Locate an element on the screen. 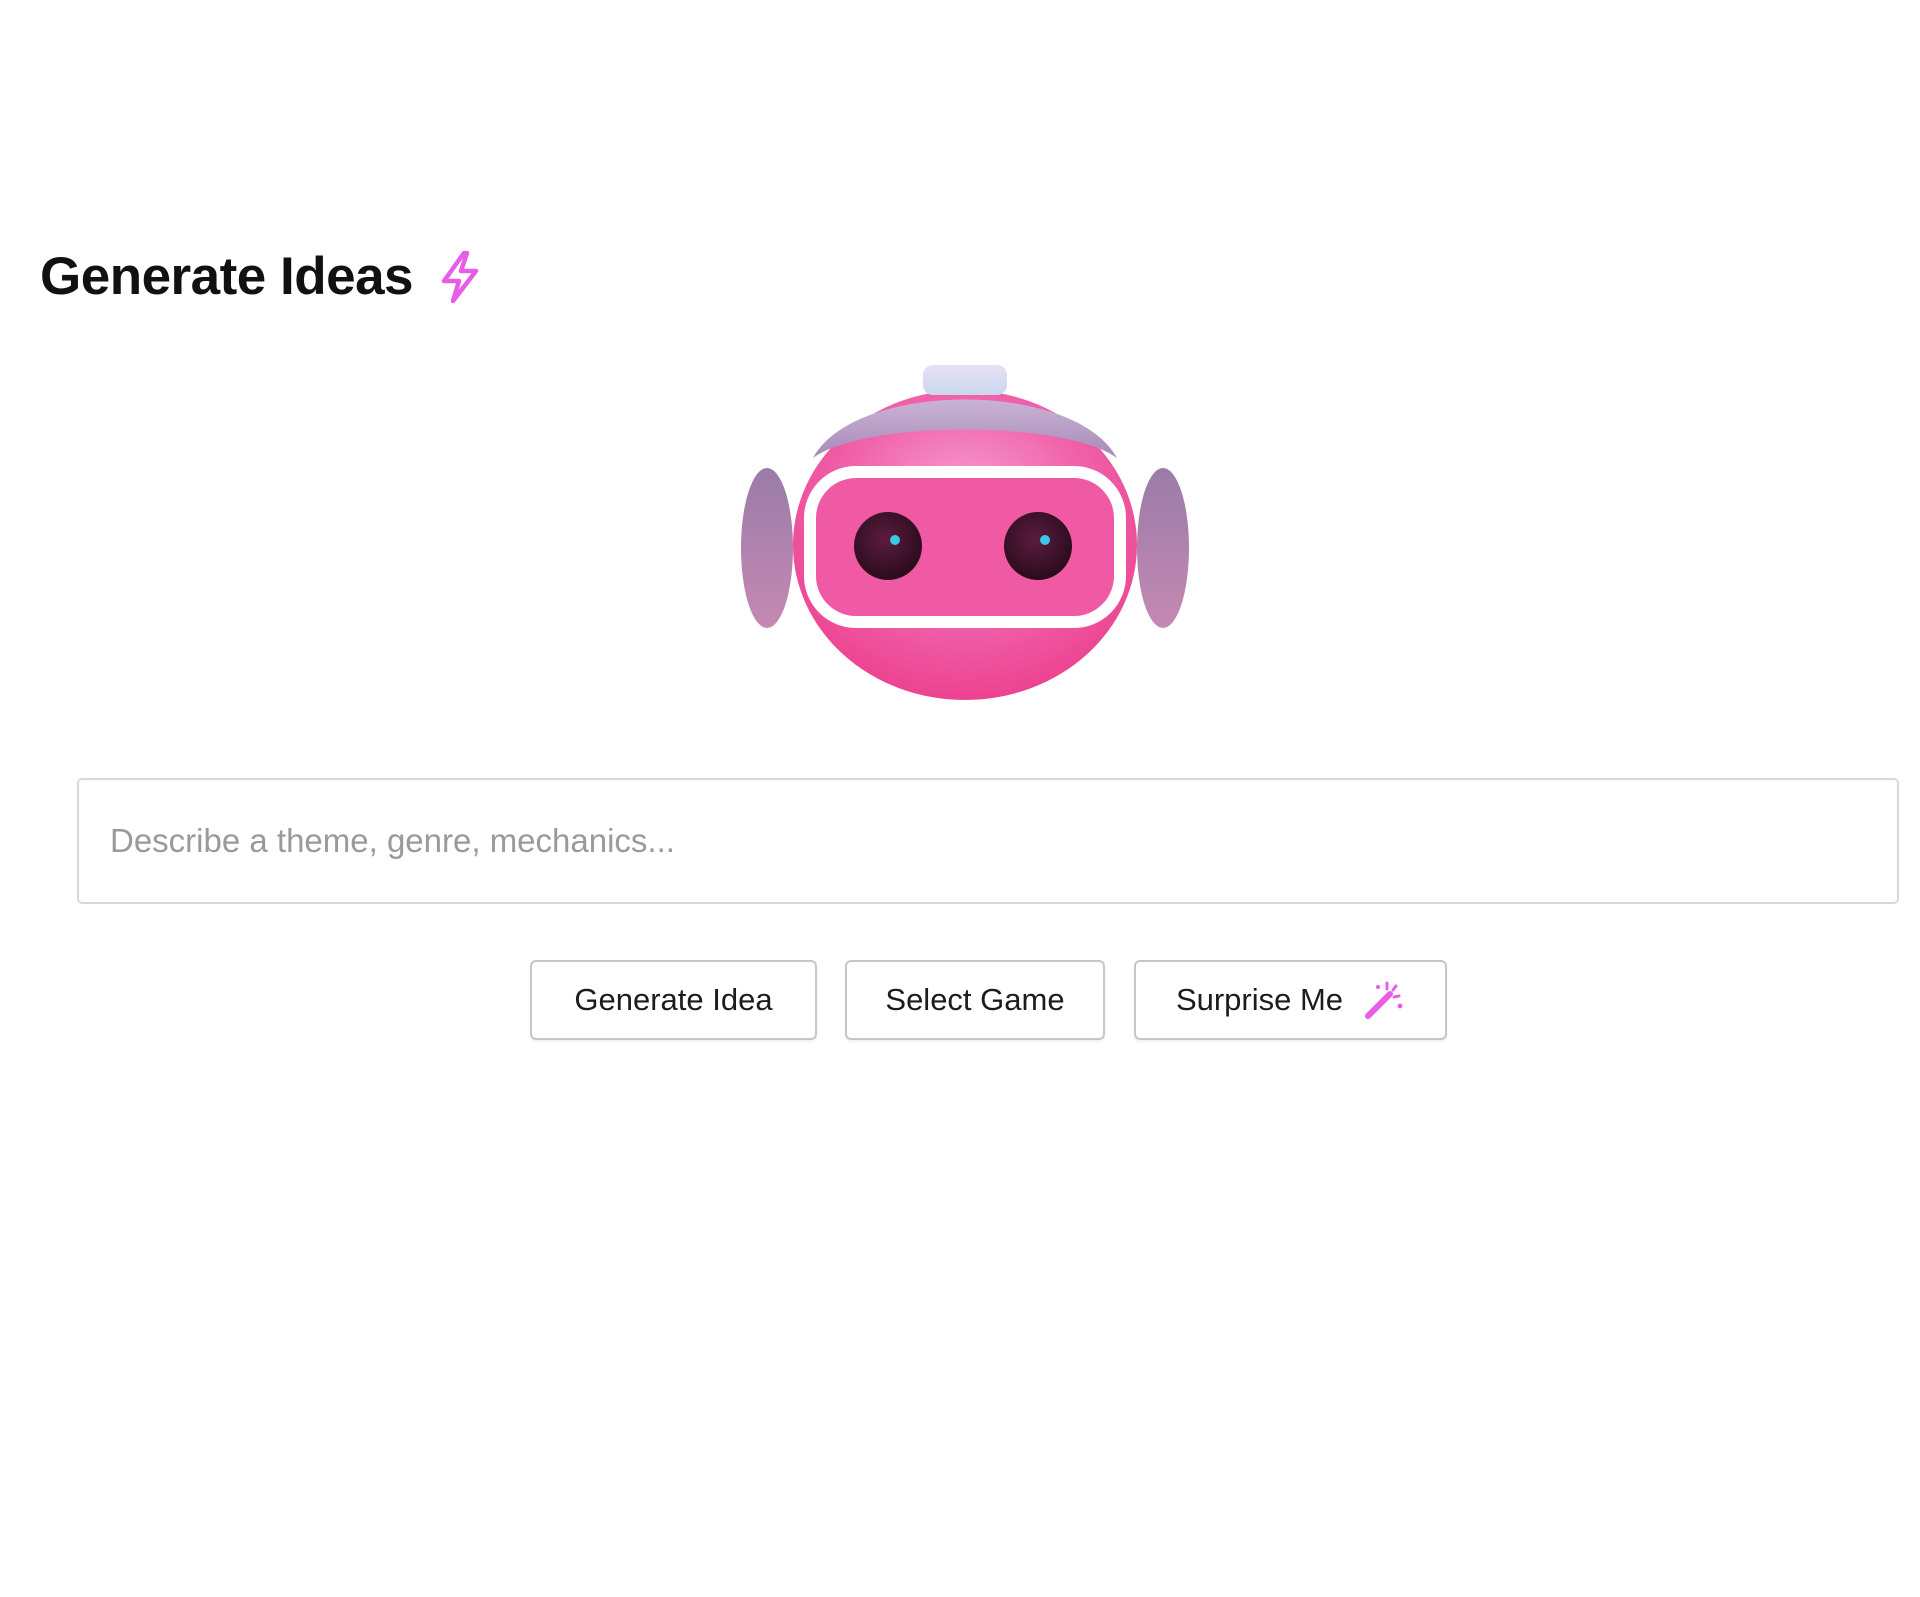 The height and width of the screenshot is (1597, 1920). select-game-button: Select Game is located at coordinates (975, 1000).